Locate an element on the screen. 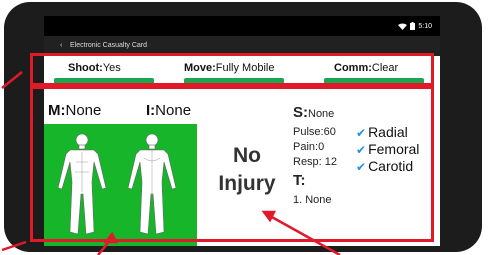 The height and width of the screenshot is (255, 490). arrow-body-panel-head is located at coordinates (111, 237).